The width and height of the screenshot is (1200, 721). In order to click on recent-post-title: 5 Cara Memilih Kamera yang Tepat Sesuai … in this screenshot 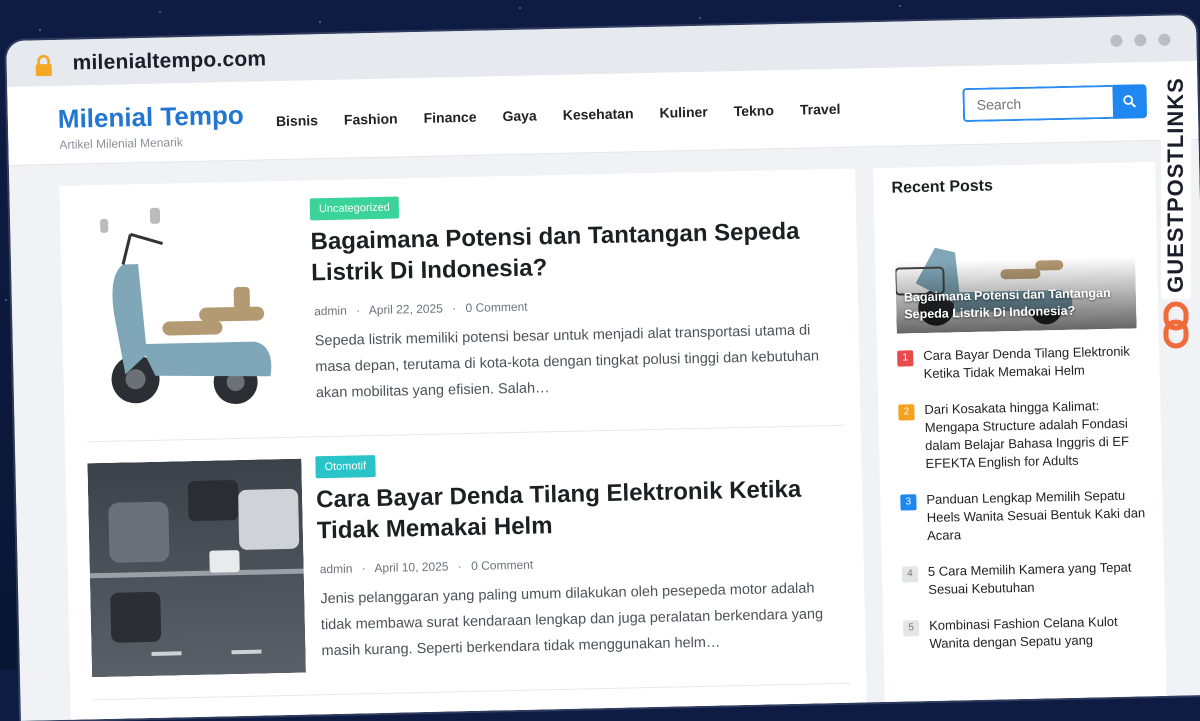, I will do `click(1040, 578)`.